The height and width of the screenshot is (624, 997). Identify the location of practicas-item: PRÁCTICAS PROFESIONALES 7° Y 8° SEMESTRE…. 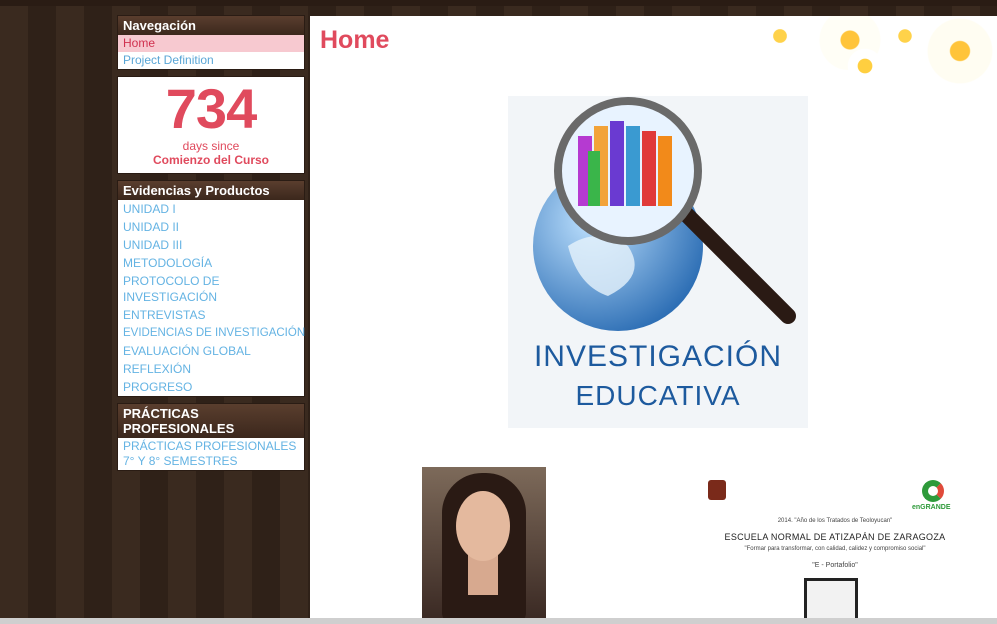
(211, 454).